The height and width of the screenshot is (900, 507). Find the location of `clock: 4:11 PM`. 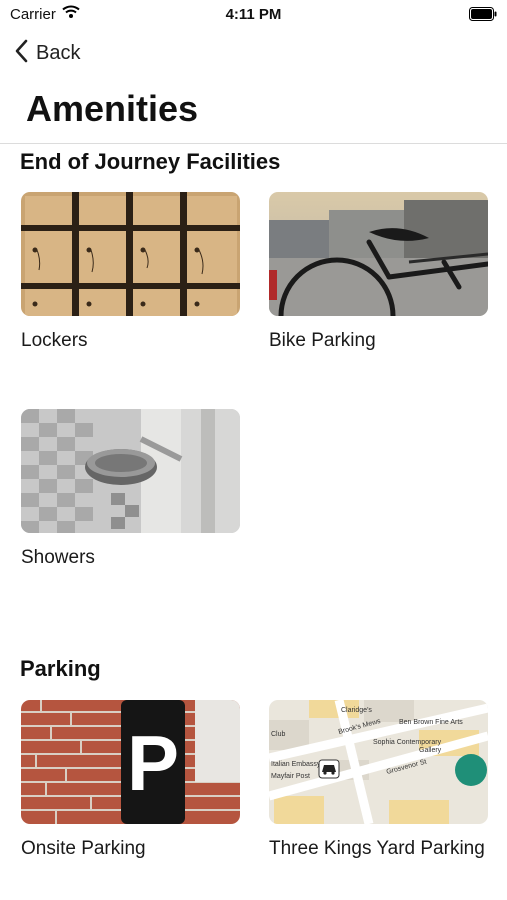

clock: 4:11 PM is located at coordinates (253, 14).